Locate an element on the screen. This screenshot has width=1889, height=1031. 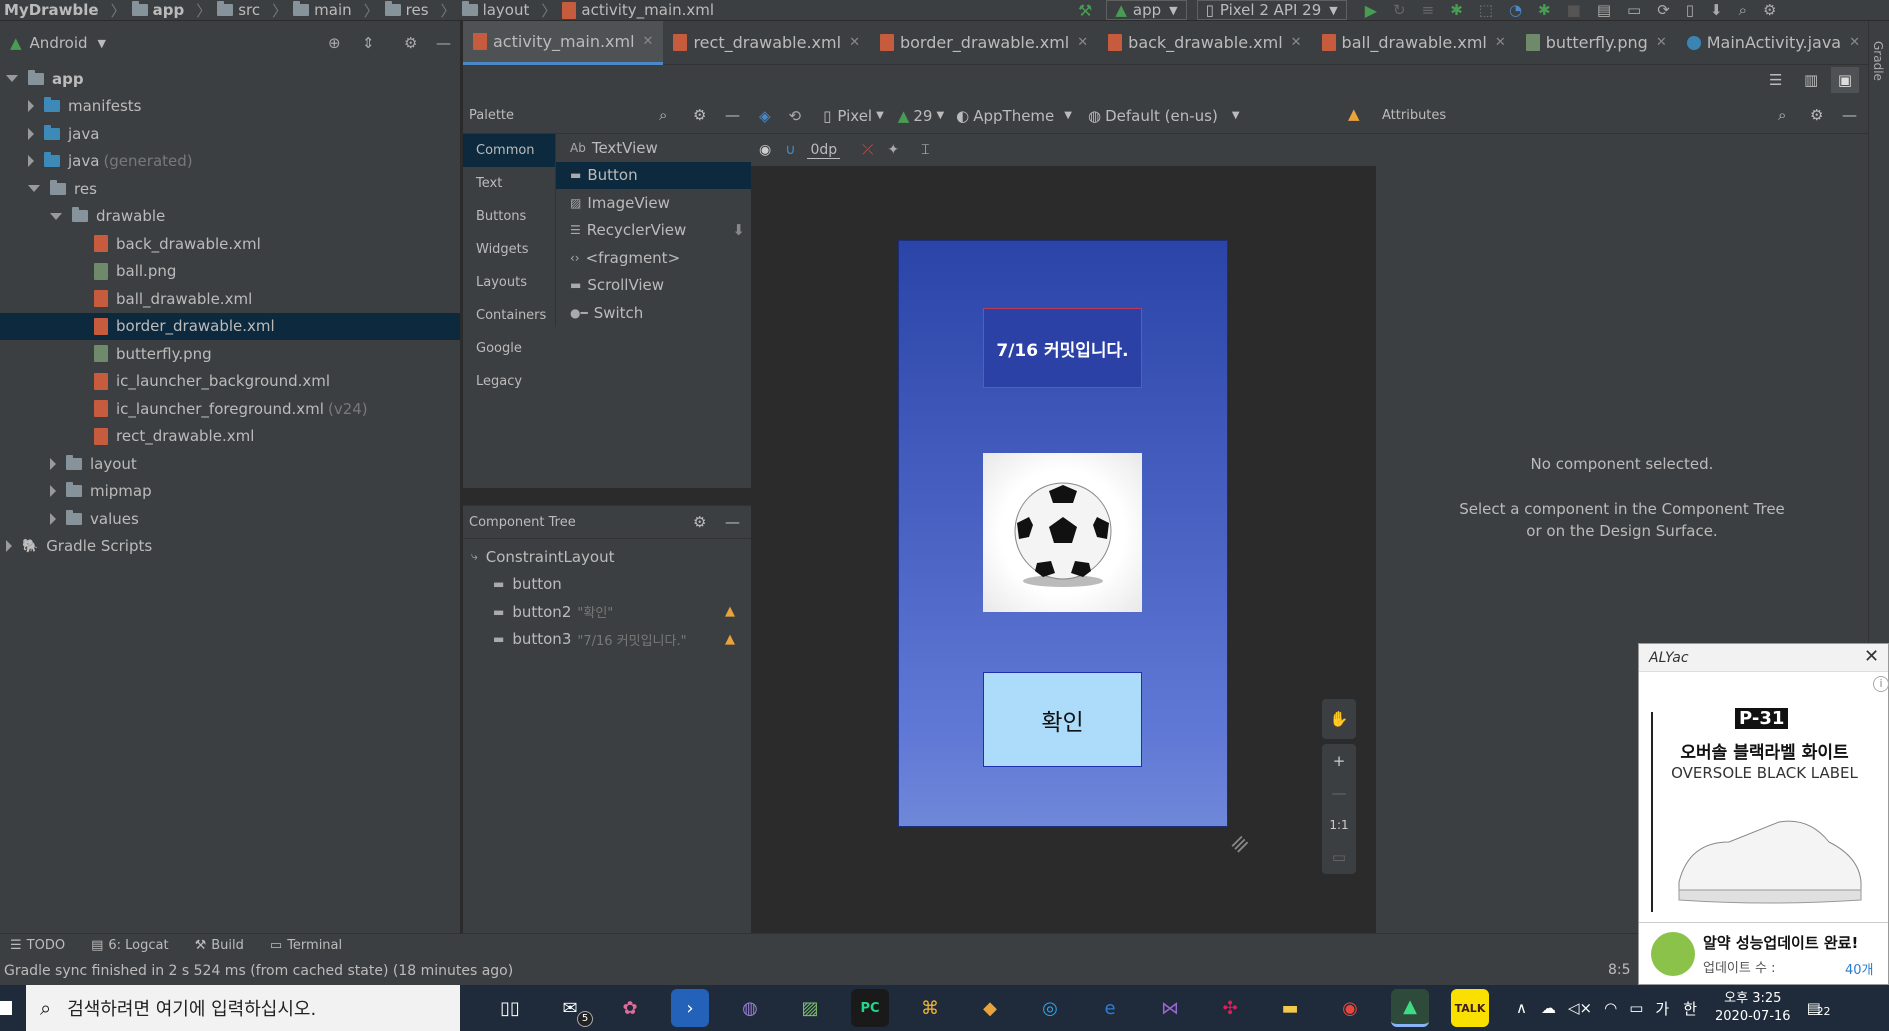
palette-item: ▨ ImageView is located at coordinates (653, 203).